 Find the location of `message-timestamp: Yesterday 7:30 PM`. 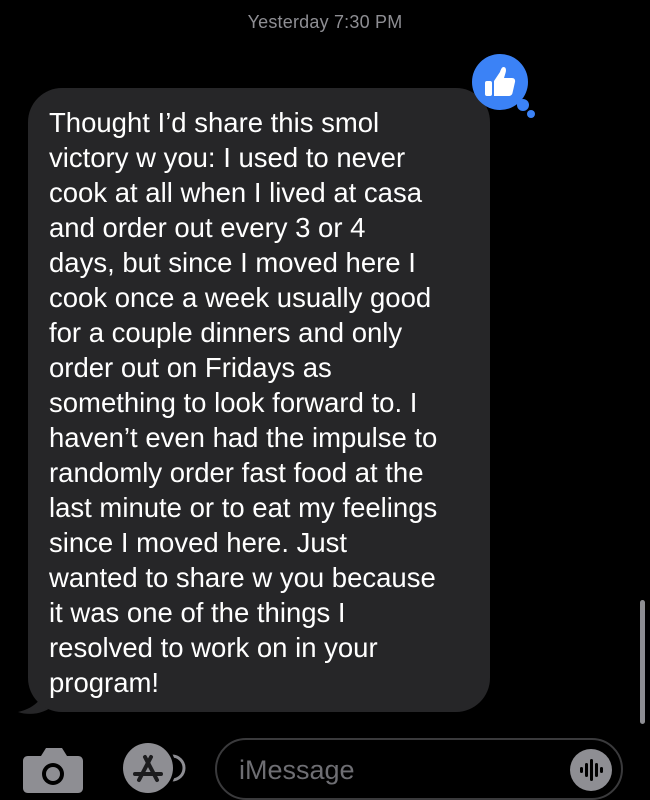

message-timestamp: Yesterday 7:30 PM is located at coordinates (325, 22).